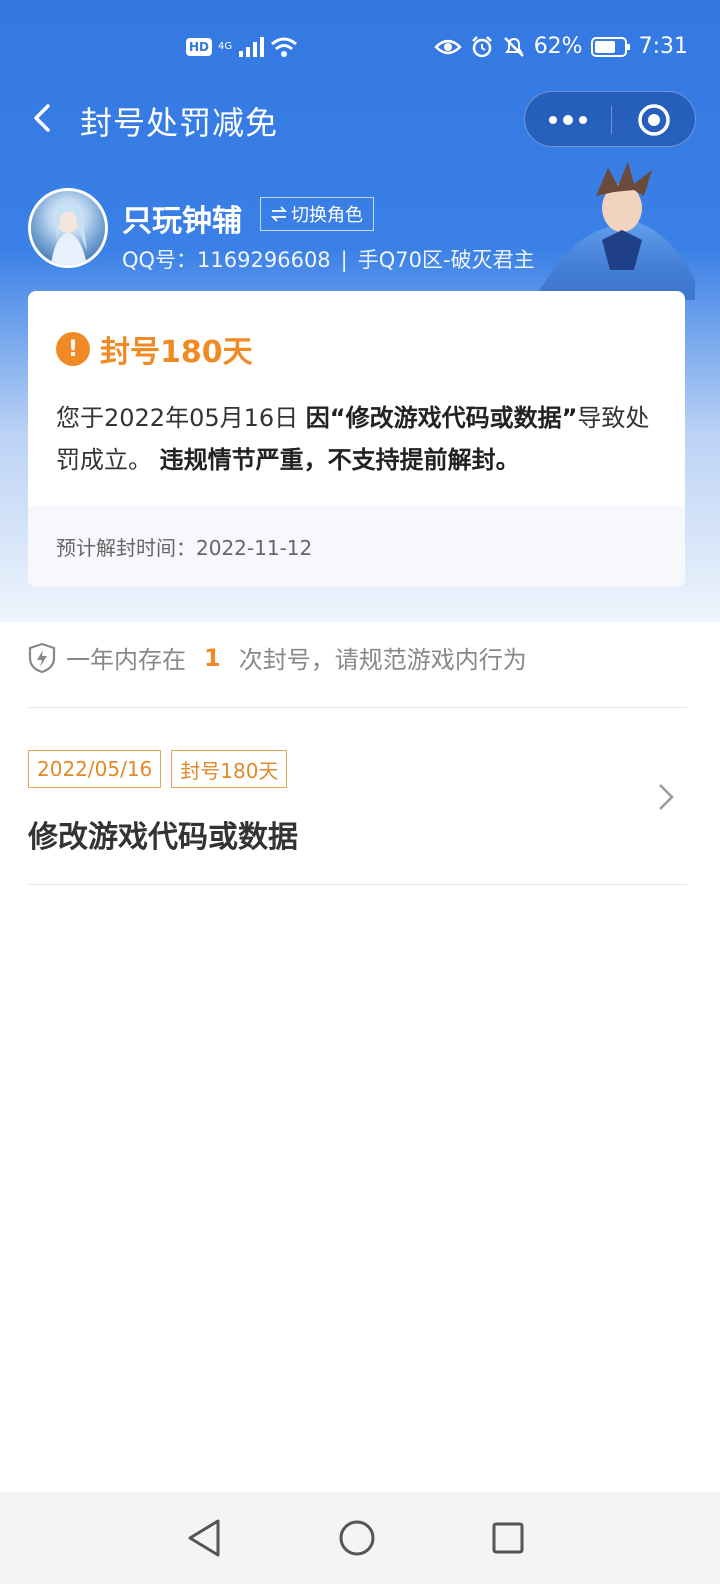 Image resolution: width=720 pixels, height=1584 pixels. What do you see at coordinates (617, 231) in the screenshot?
I see `hero-character-illustration` at bounding box center [617, 231].